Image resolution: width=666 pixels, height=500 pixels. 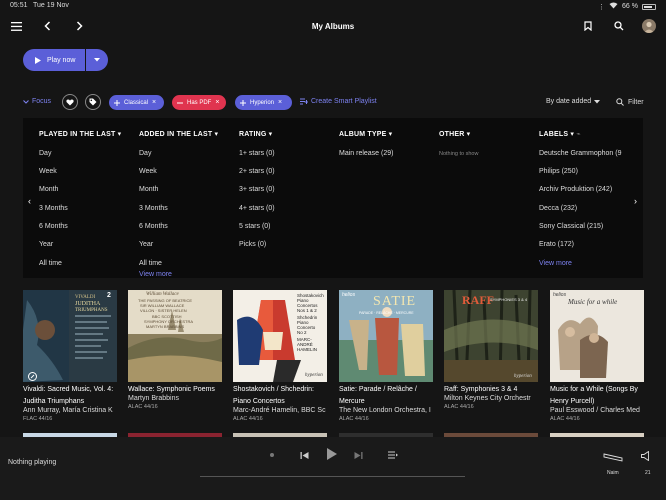 What do you see at coordinates (597, 102) in the screenshot?
I see `chevron-down-icon` at bounding box center [597, 102].